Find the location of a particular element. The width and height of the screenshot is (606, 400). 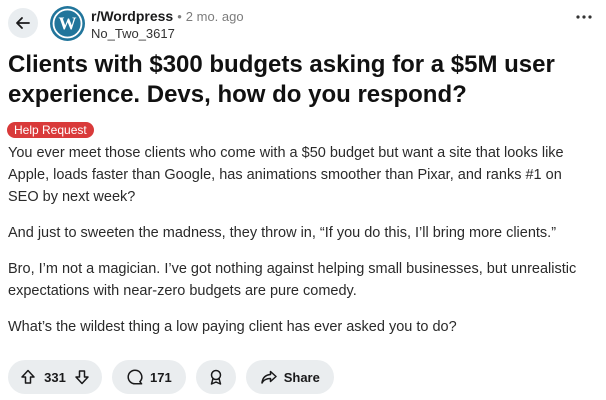

comment-count: 171 is located at coordinates (161, 377).